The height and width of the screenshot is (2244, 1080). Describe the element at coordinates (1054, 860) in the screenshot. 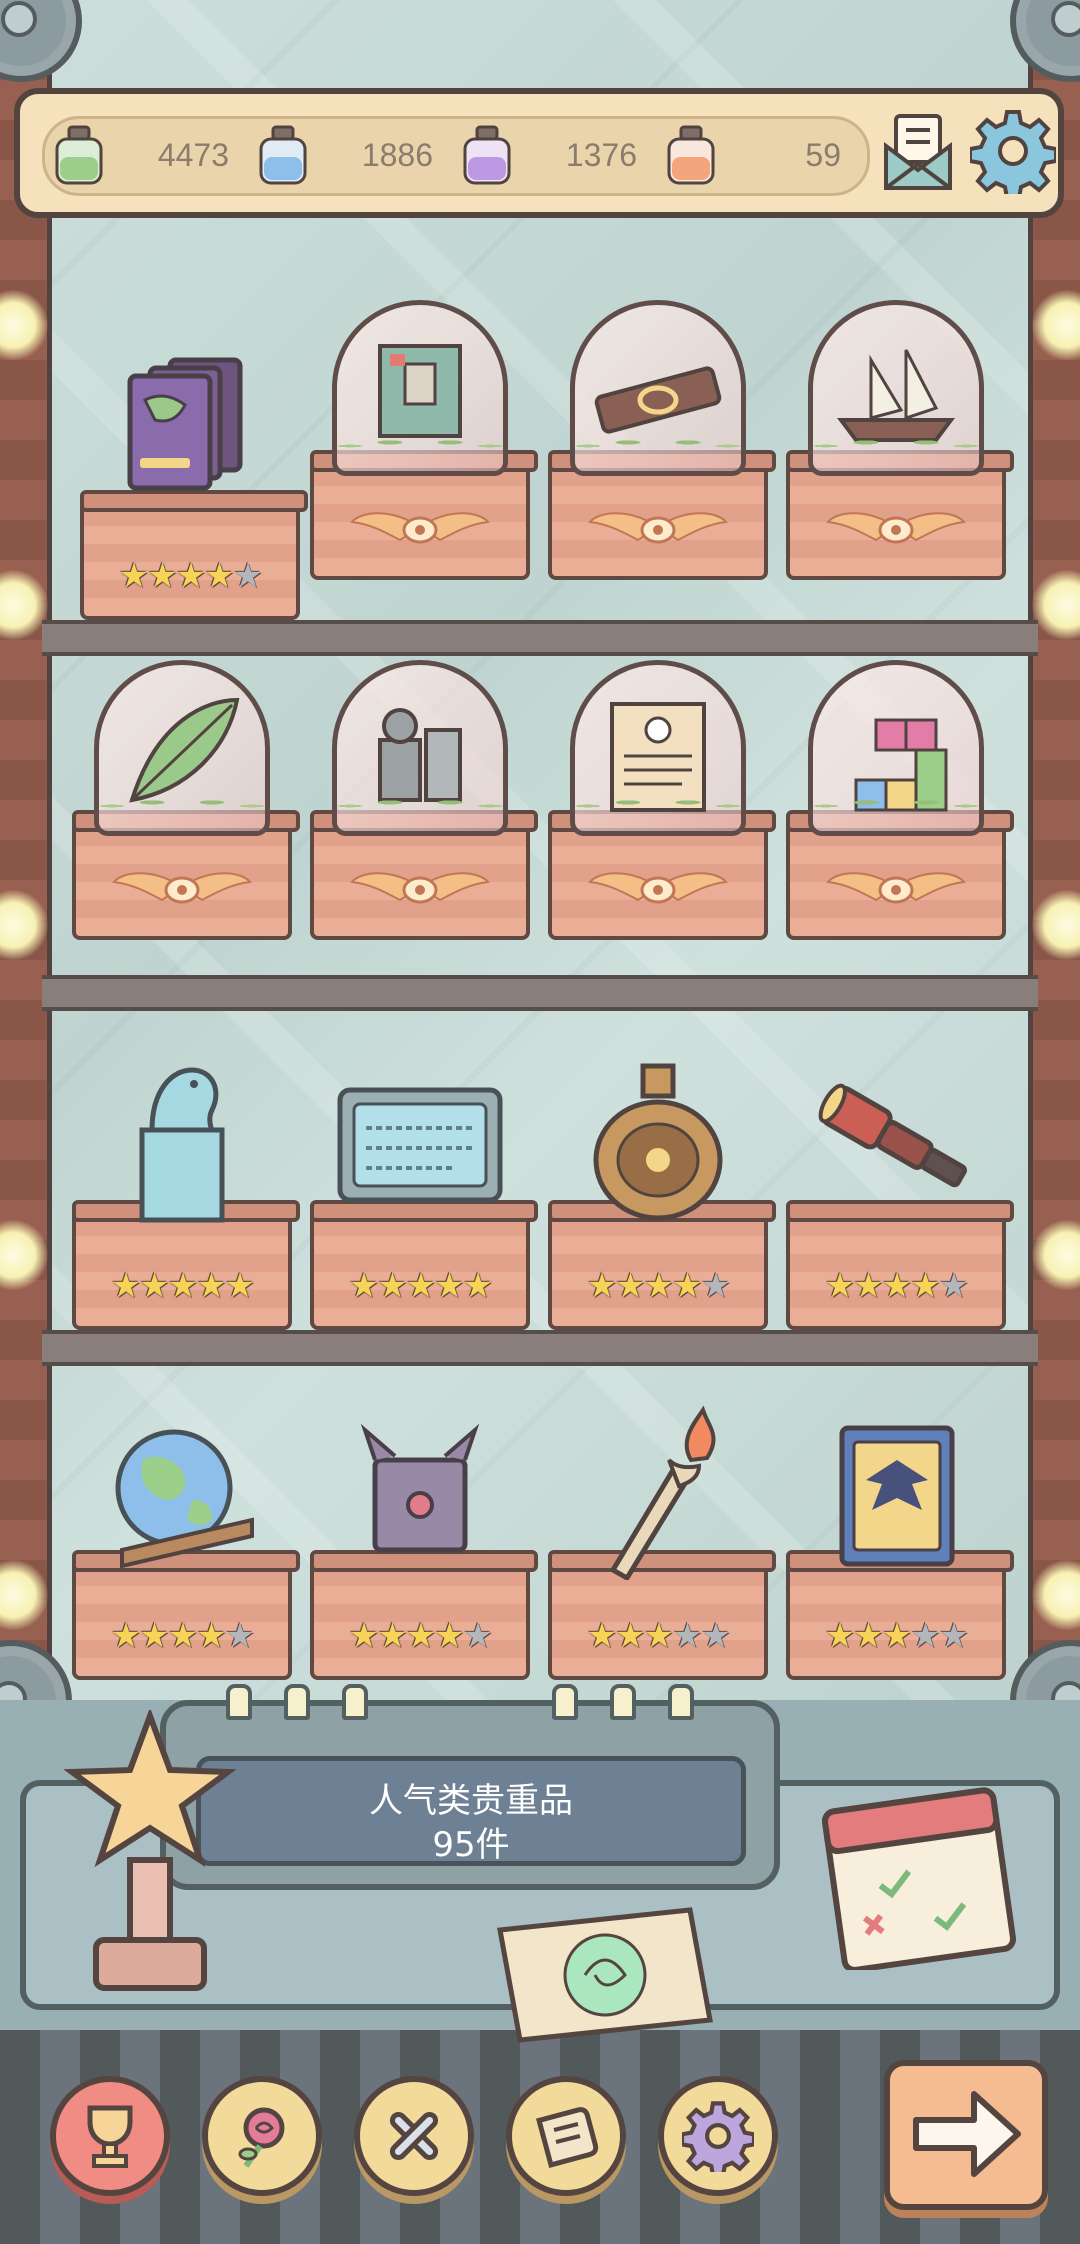

I see `cabinet-frame-right` at that location.